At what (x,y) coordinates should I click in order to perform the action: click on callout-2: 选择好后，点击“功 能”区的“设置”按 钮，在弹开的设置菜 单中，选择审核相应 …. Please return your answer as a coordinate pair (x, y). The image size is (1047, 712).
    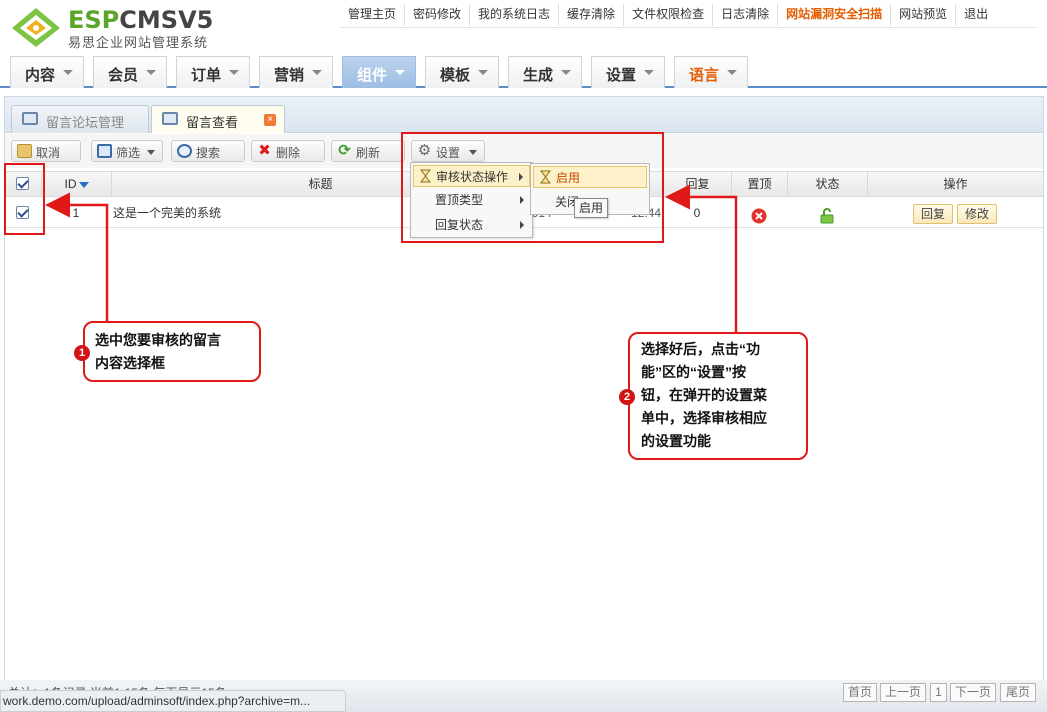
    Looking at the image, I should click on (718, 396).